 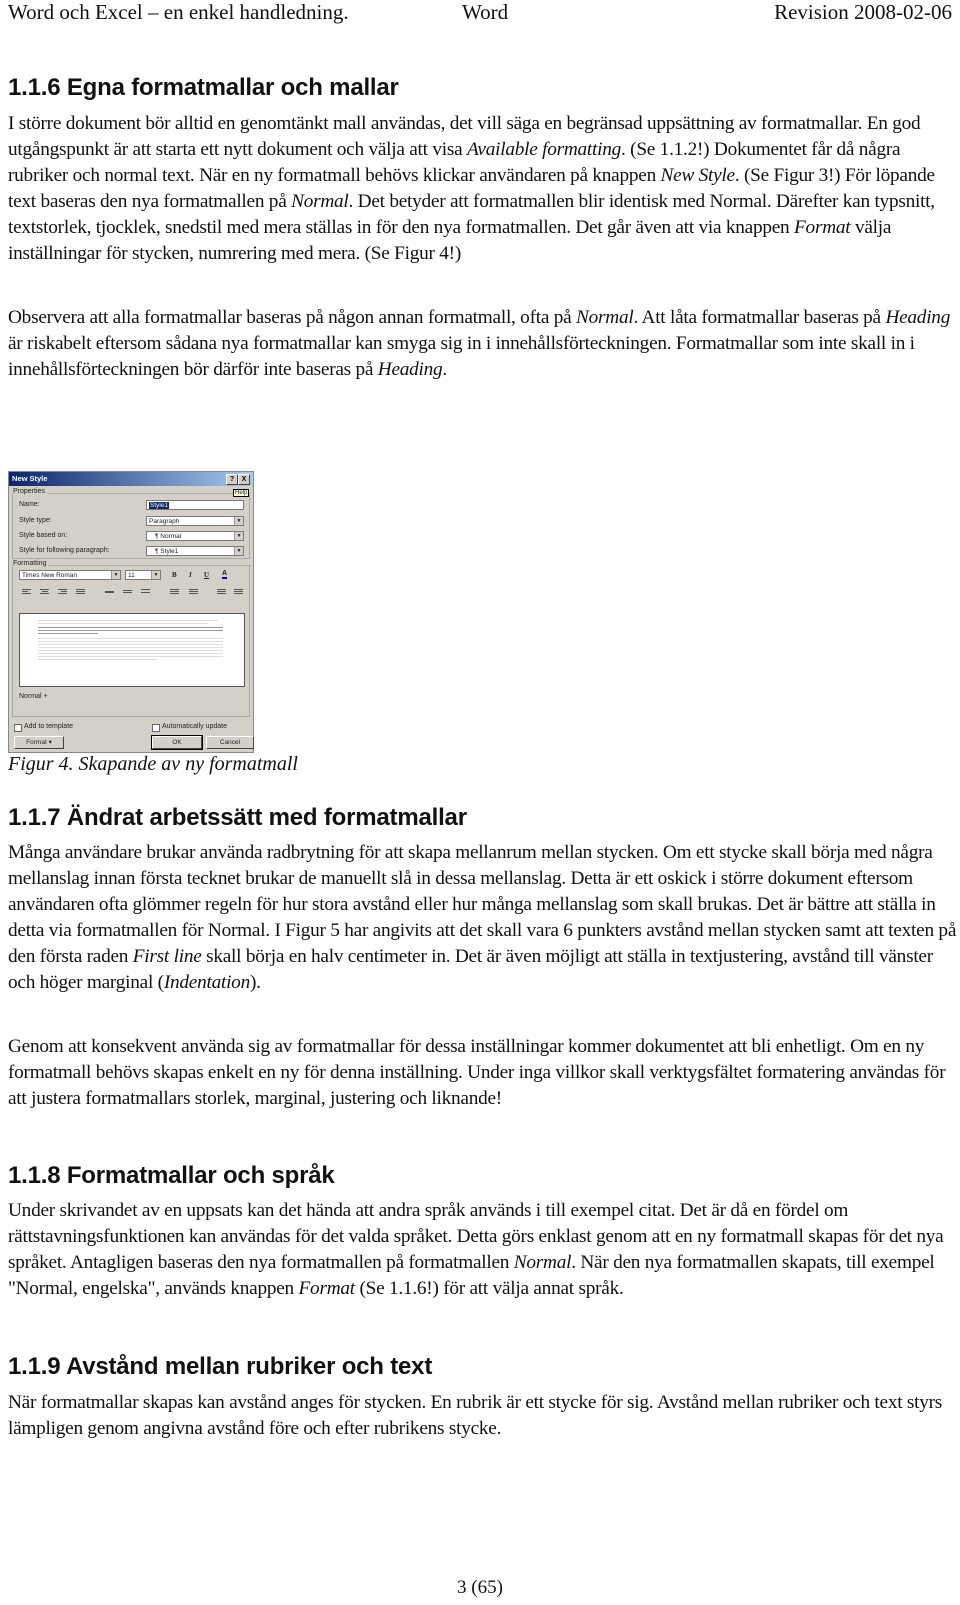 I want to click on style-type-label: Style type:, so click(x=35, y=520).